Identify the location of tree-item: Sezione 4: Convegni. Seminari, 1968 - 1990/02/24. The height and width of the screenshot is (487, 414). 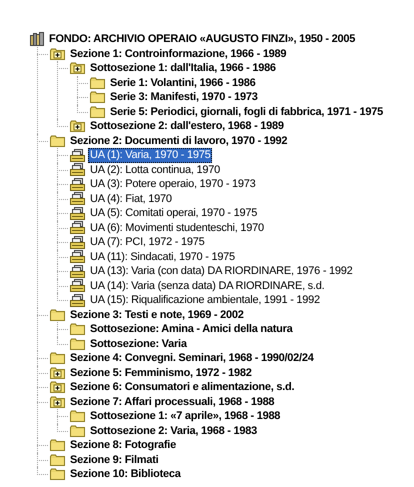
(192, 358).